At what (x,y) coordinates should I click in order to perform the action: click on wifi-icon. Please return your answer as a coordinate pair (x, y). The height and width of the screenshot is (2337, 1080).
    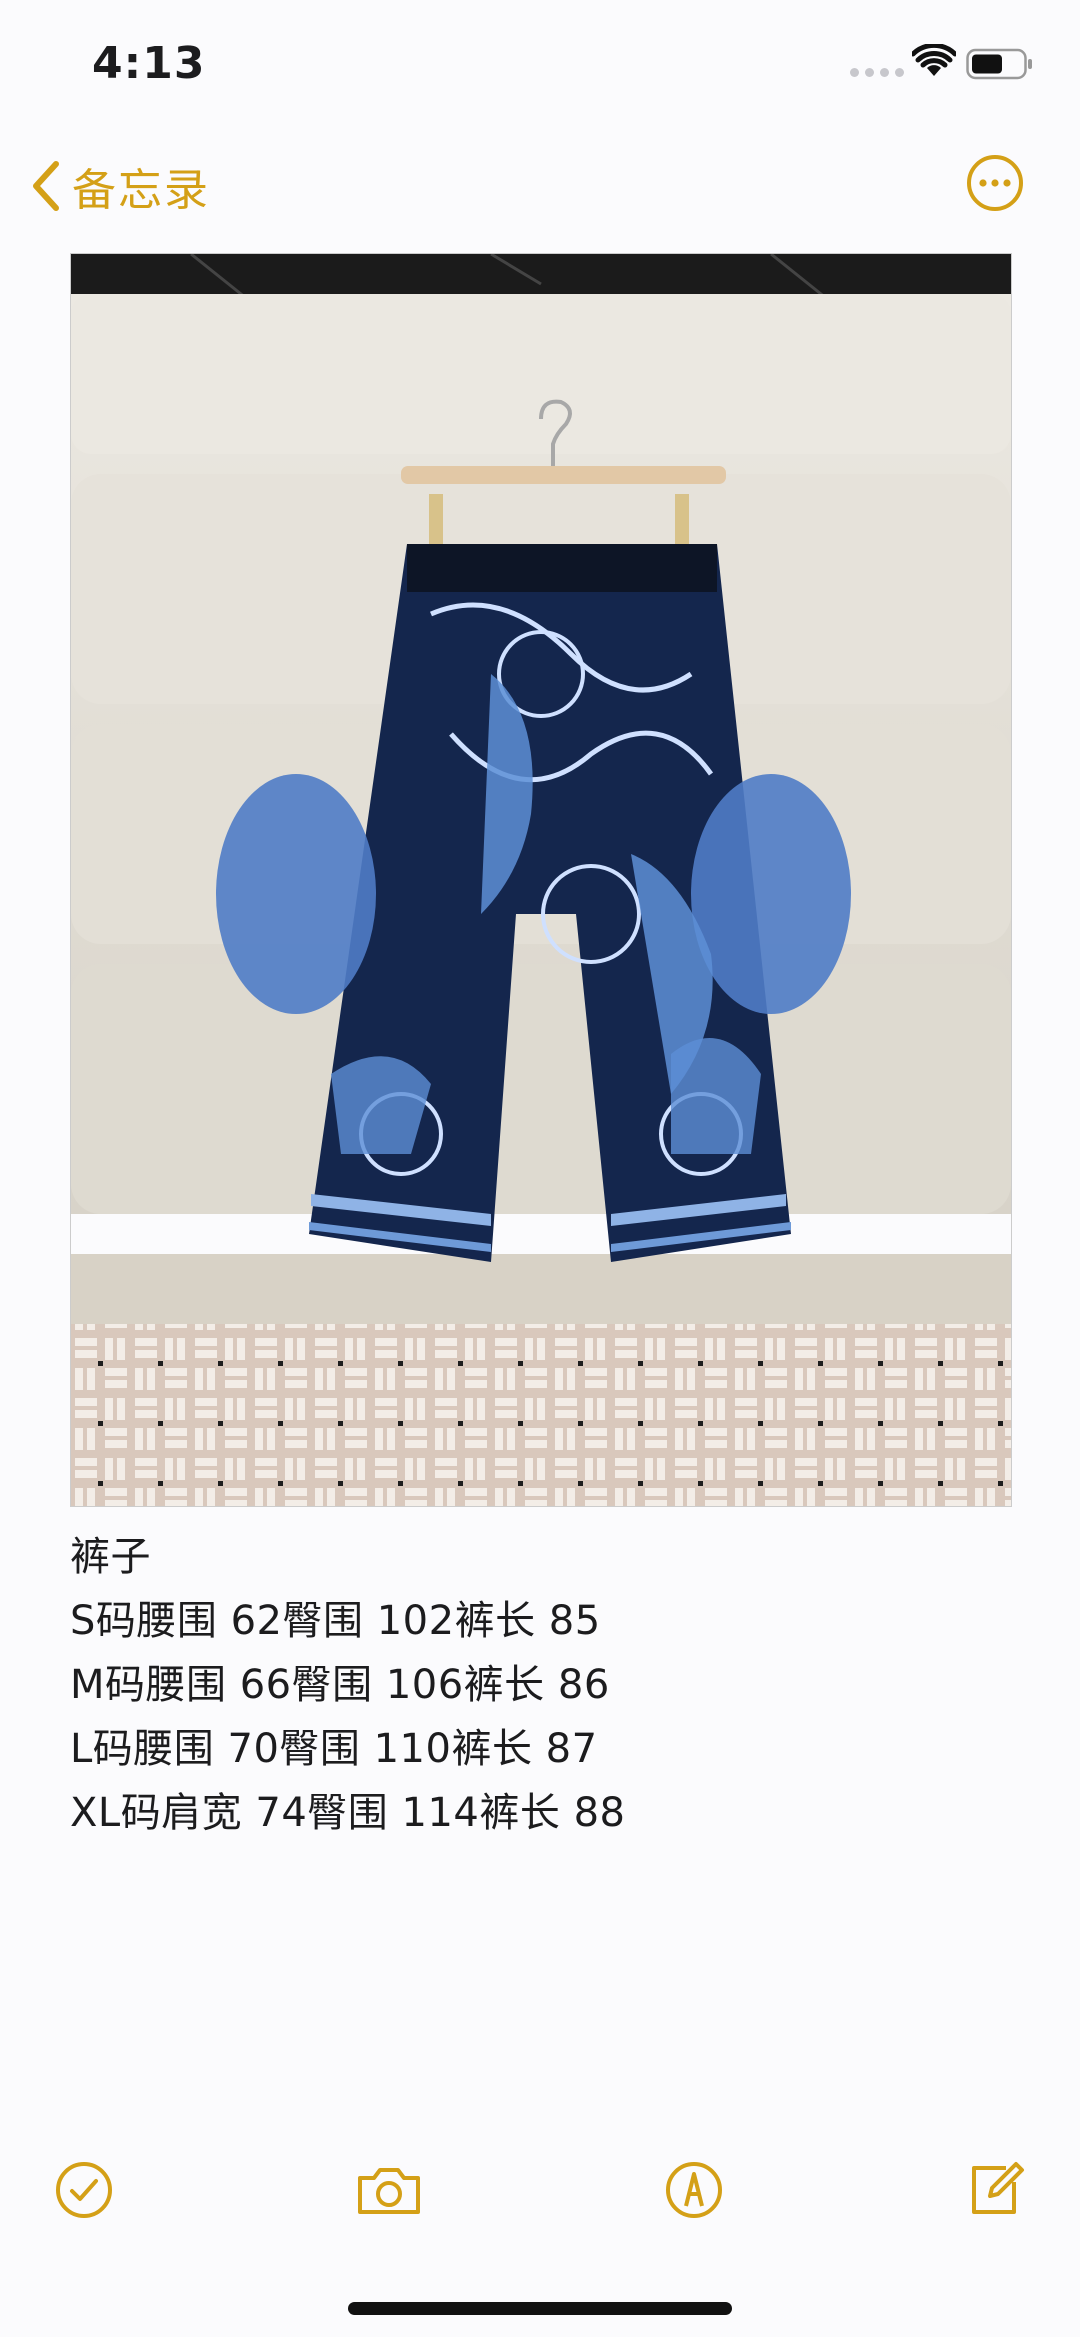
    Looking at the image, I should click on (934, 60).